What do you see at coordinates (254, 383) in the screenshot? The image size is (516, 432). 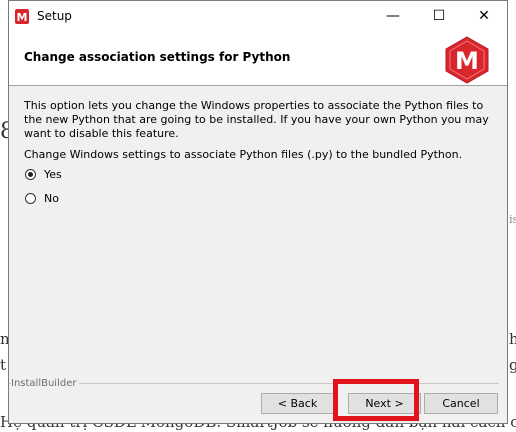 I see `footer-divider` at bounding box center [254, 383].